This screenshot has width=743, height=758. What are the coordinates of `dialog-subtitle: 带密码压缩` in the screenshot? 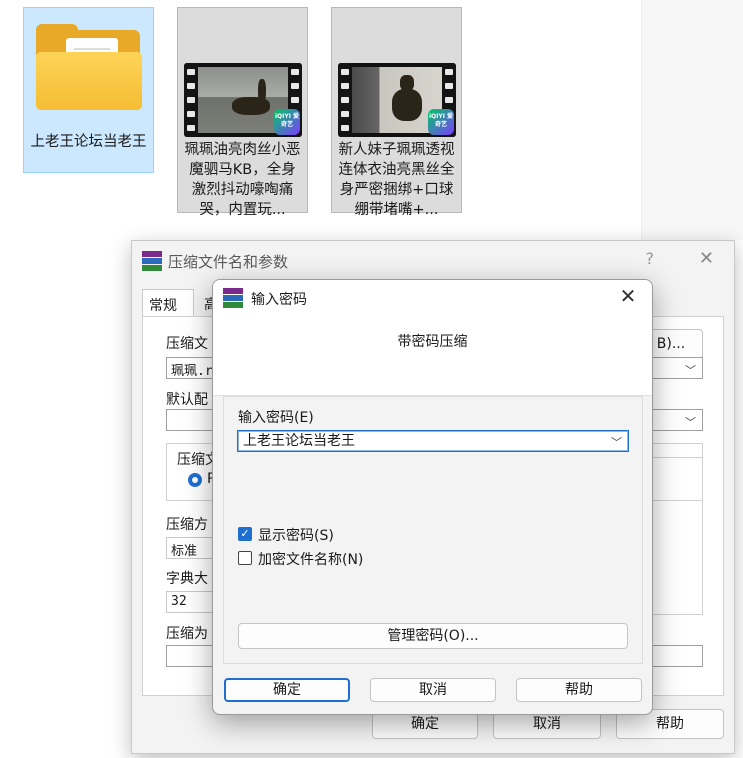 It's located at (432, 342).